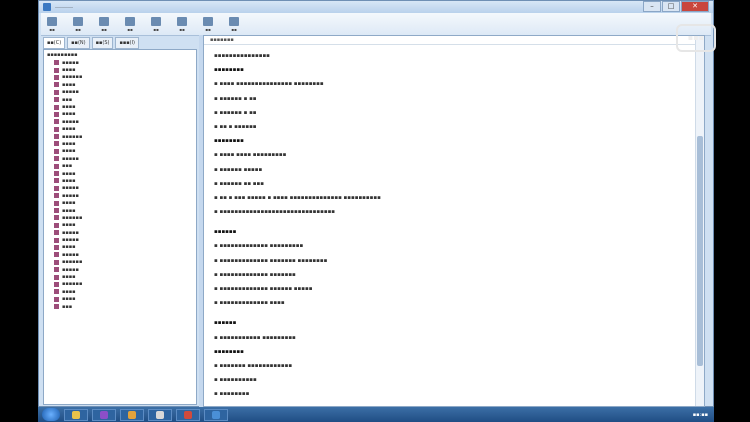 This screenshot has width=750, height=422. Describe the element at coordinates (652, 6) in the screenshot. I see `minimize-button: –` at that location.